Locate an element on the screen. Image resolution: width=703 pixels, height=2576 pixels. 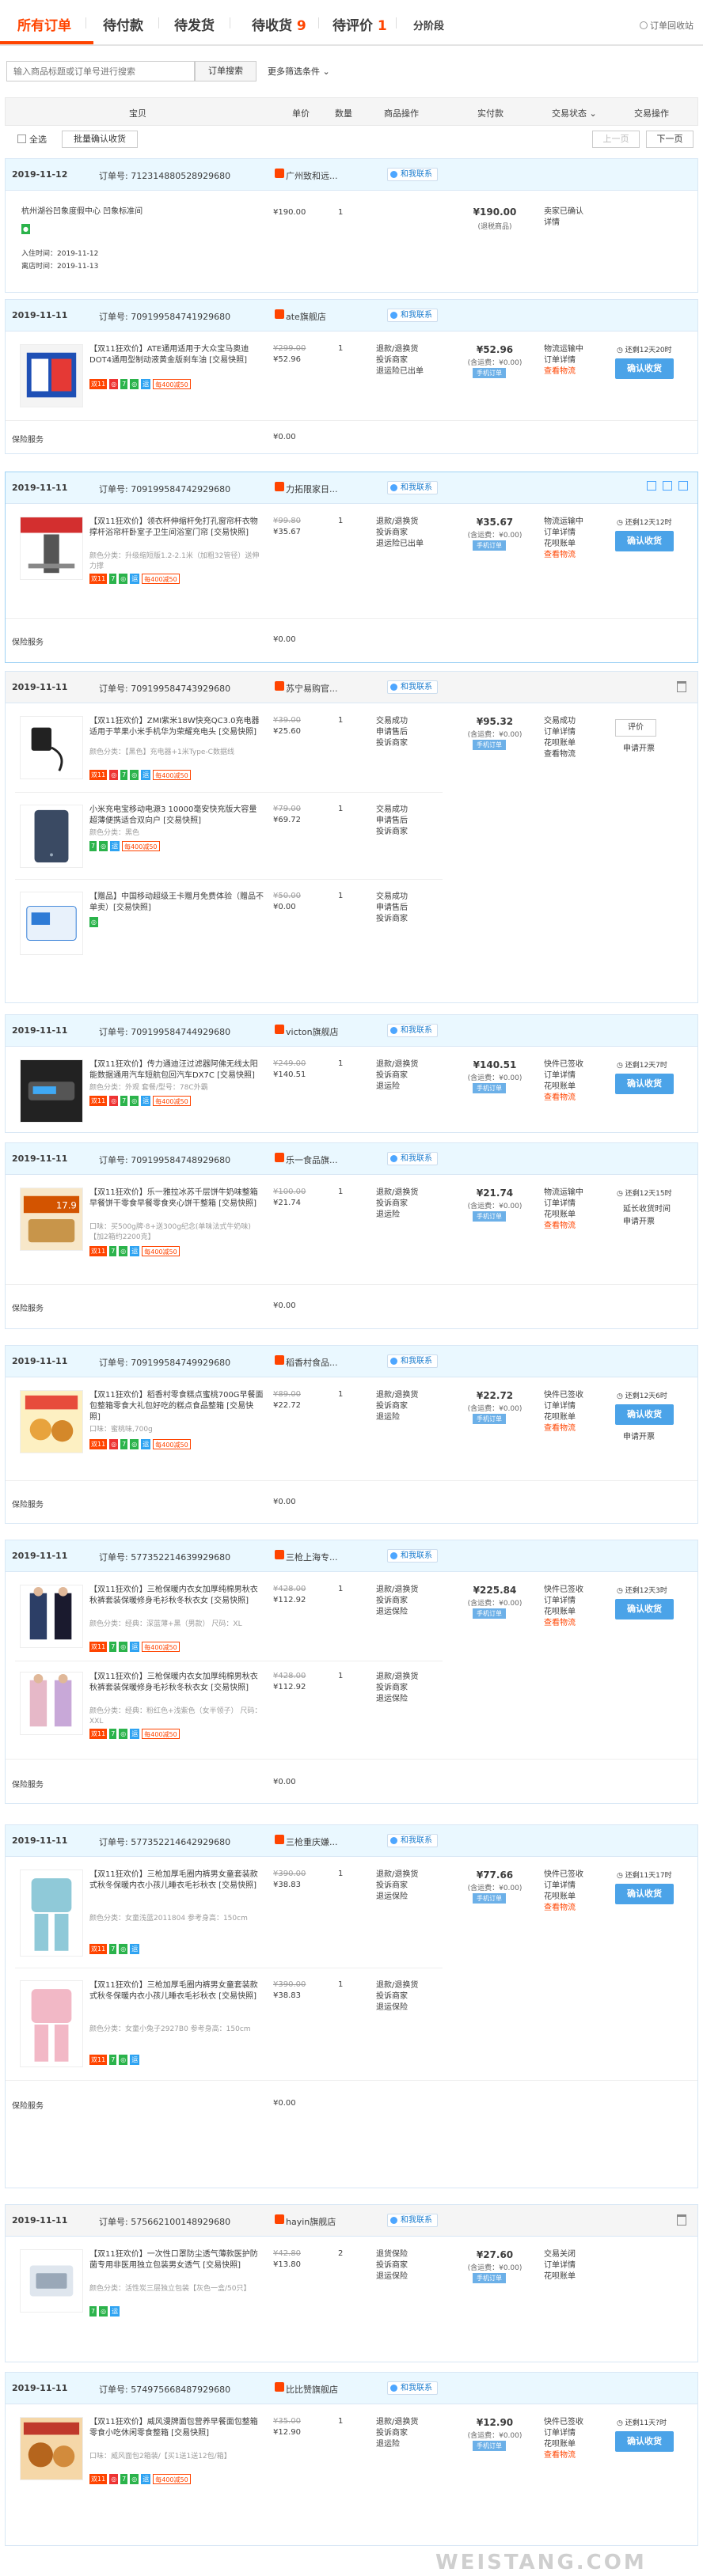
product-title: 小米充电宝移动电源3 10000毫安快充版大容量超薄便携适合双向户 [交易快照] is located at coordinates (176, 816).